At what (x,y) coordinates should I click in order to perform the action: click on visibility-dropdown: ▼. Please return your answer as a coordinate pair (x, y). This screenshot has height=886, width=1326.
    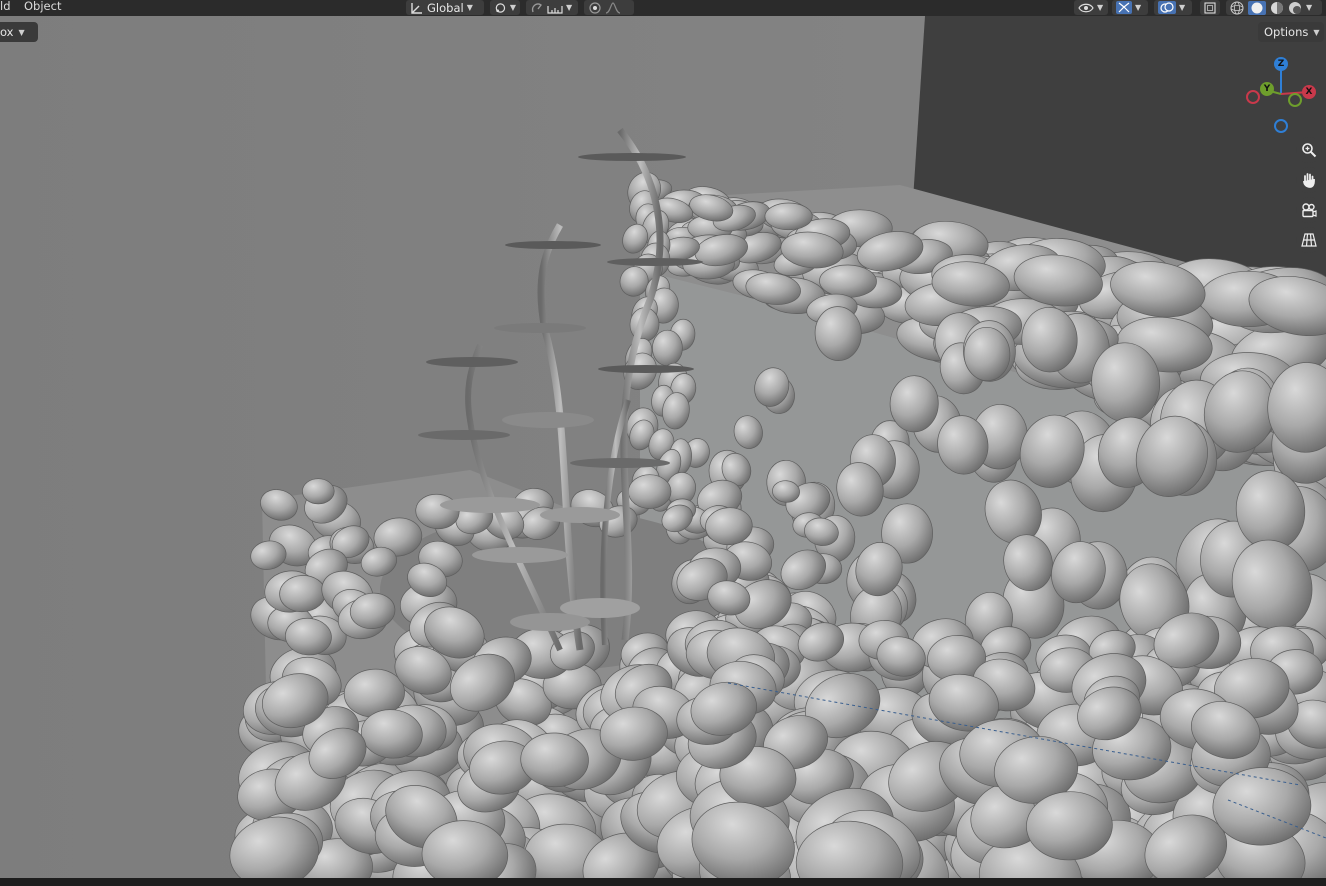
    Looking at the image, I should click on (1091, 7).